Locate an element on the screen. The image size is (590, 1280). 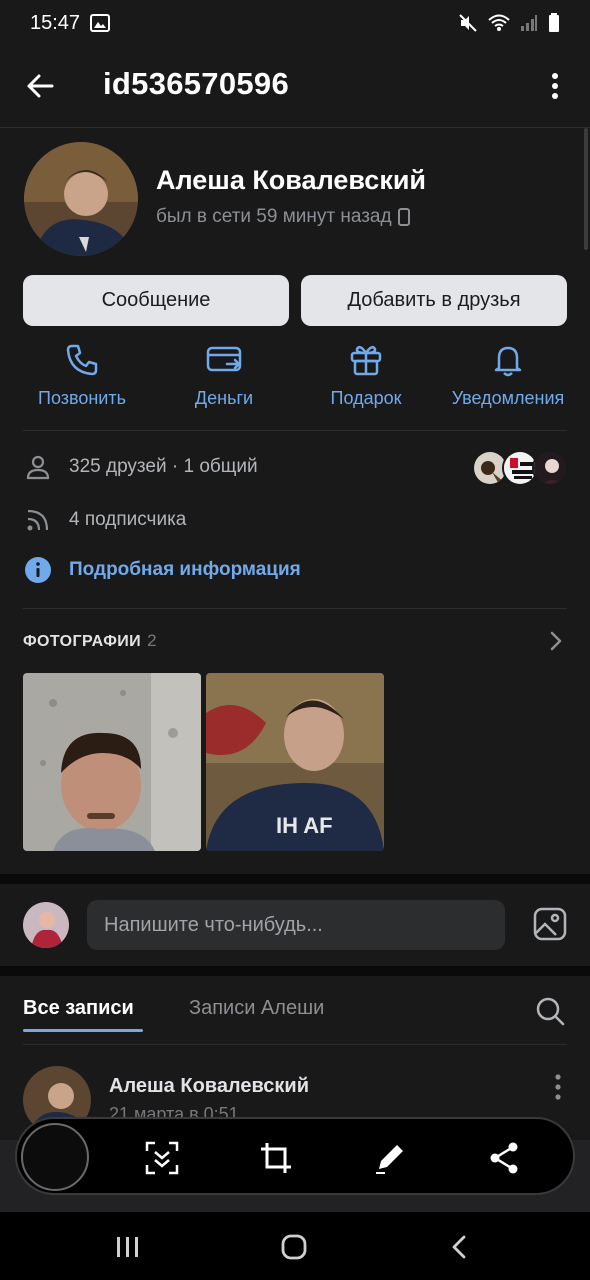
screenshot-preview is located at coordinates (55, 1157).